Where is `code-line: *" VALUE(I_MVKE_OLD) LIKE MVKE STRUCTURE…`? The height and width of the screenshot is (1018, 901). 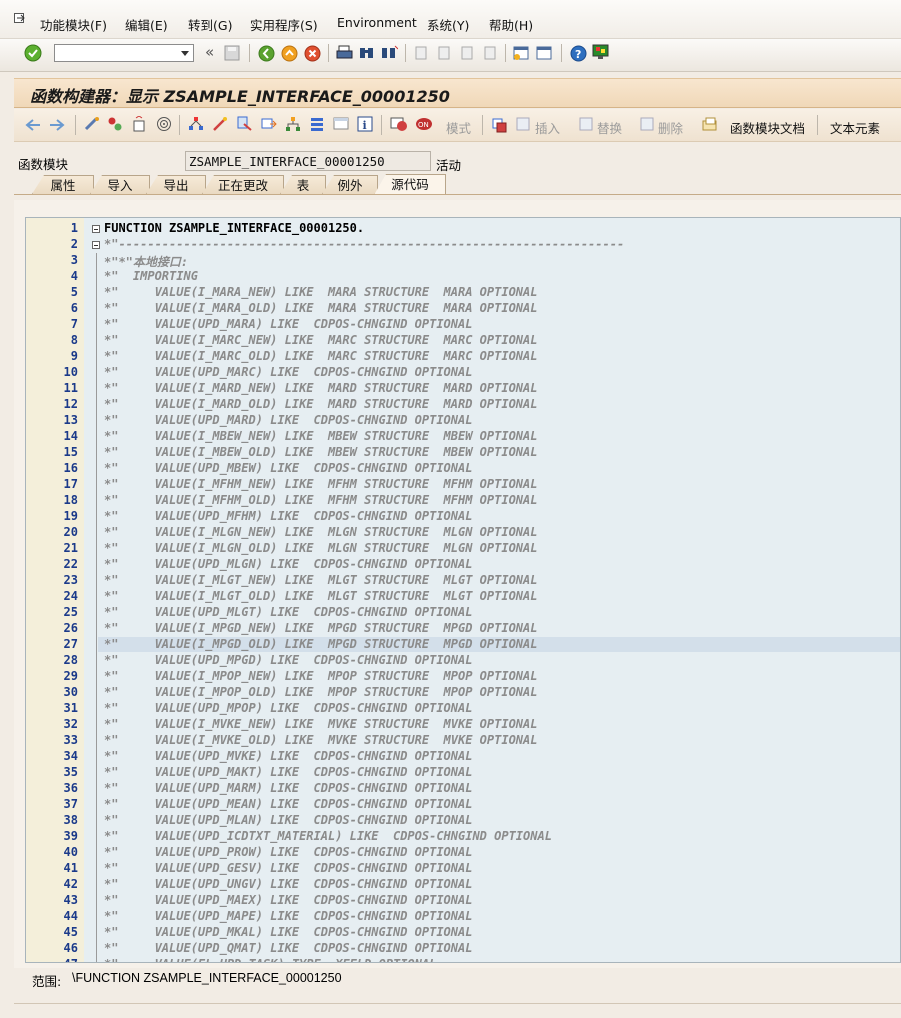
code-line: *" VALUE(I_MVKE_OLD) LIKE MVKE STRUCTURE… is located at coordinates (320, 740).